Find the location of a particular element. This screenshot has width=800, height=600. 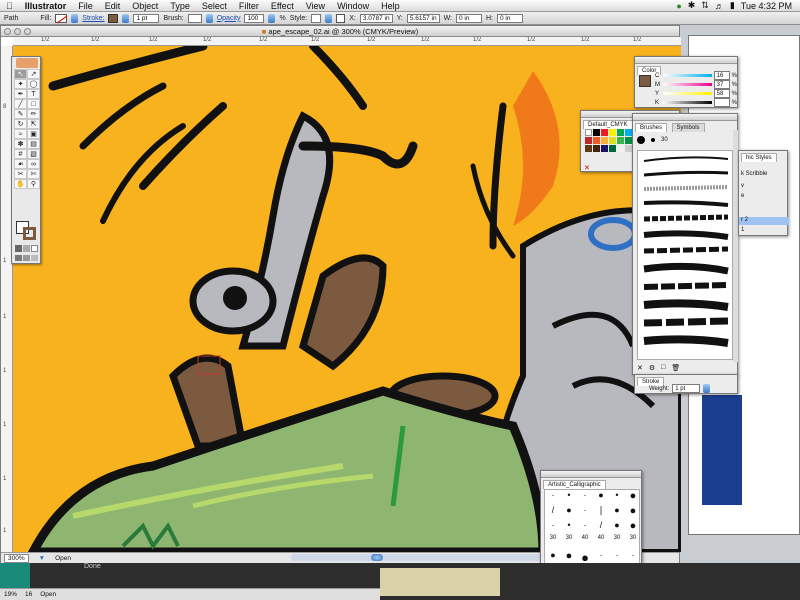

symbol-sprayer-tool-icon: ✽ is located at coordinates (20, 144).